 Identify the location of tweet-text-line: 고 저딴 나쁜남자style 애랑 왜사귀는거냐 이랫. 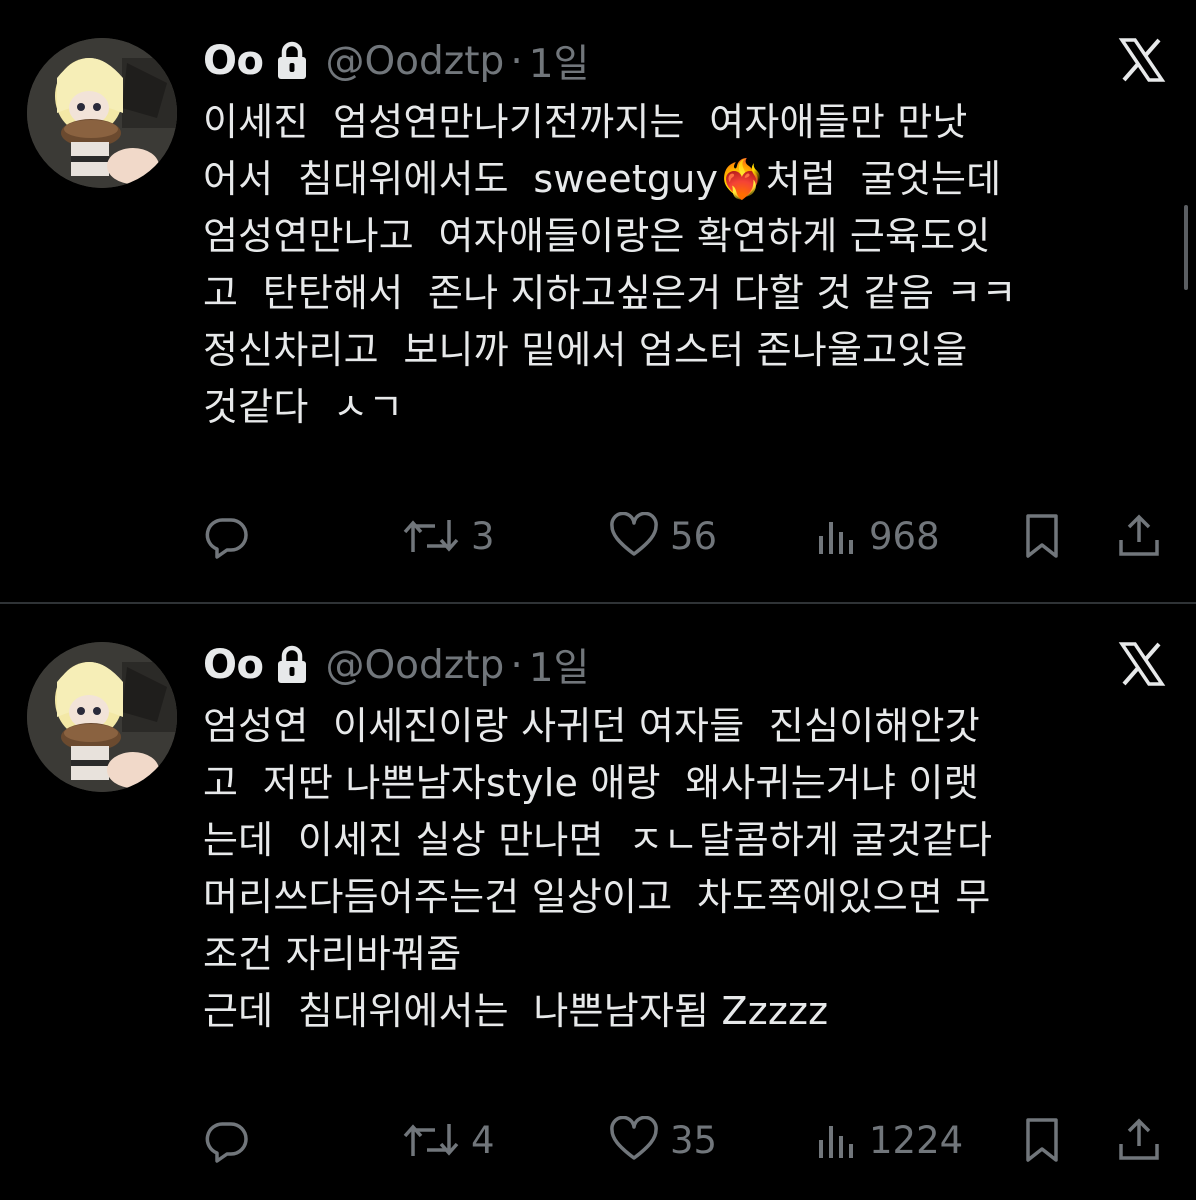
(591, 783).